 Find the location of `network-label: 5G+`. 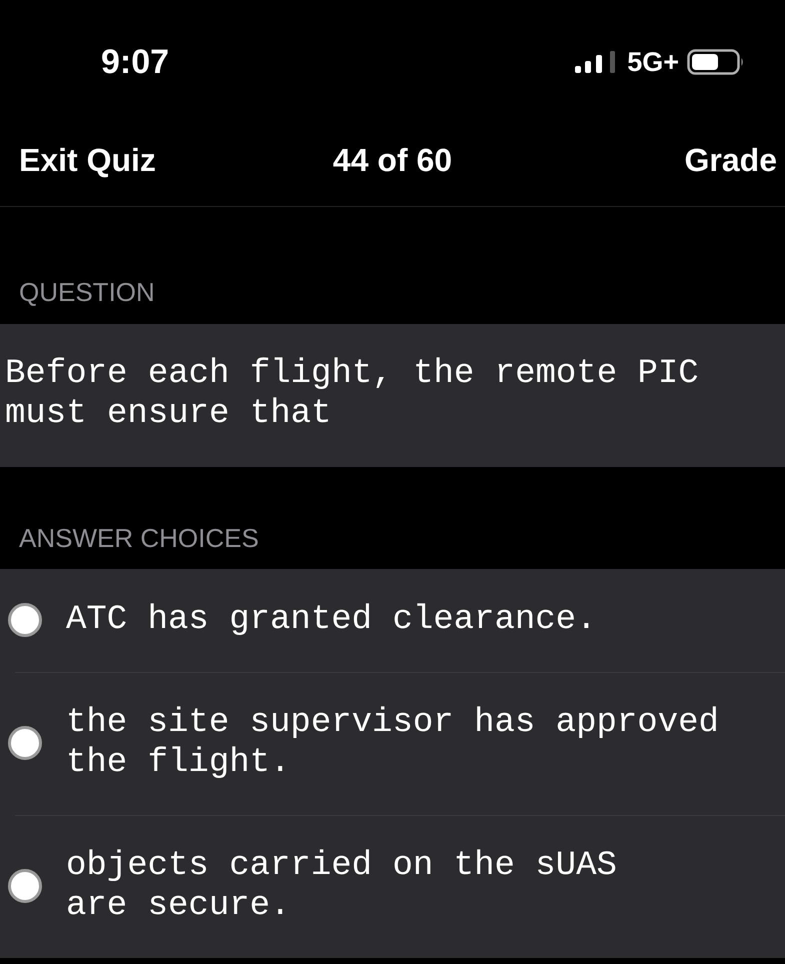

network-label: 5G+ is located at coordinates (653, 62).